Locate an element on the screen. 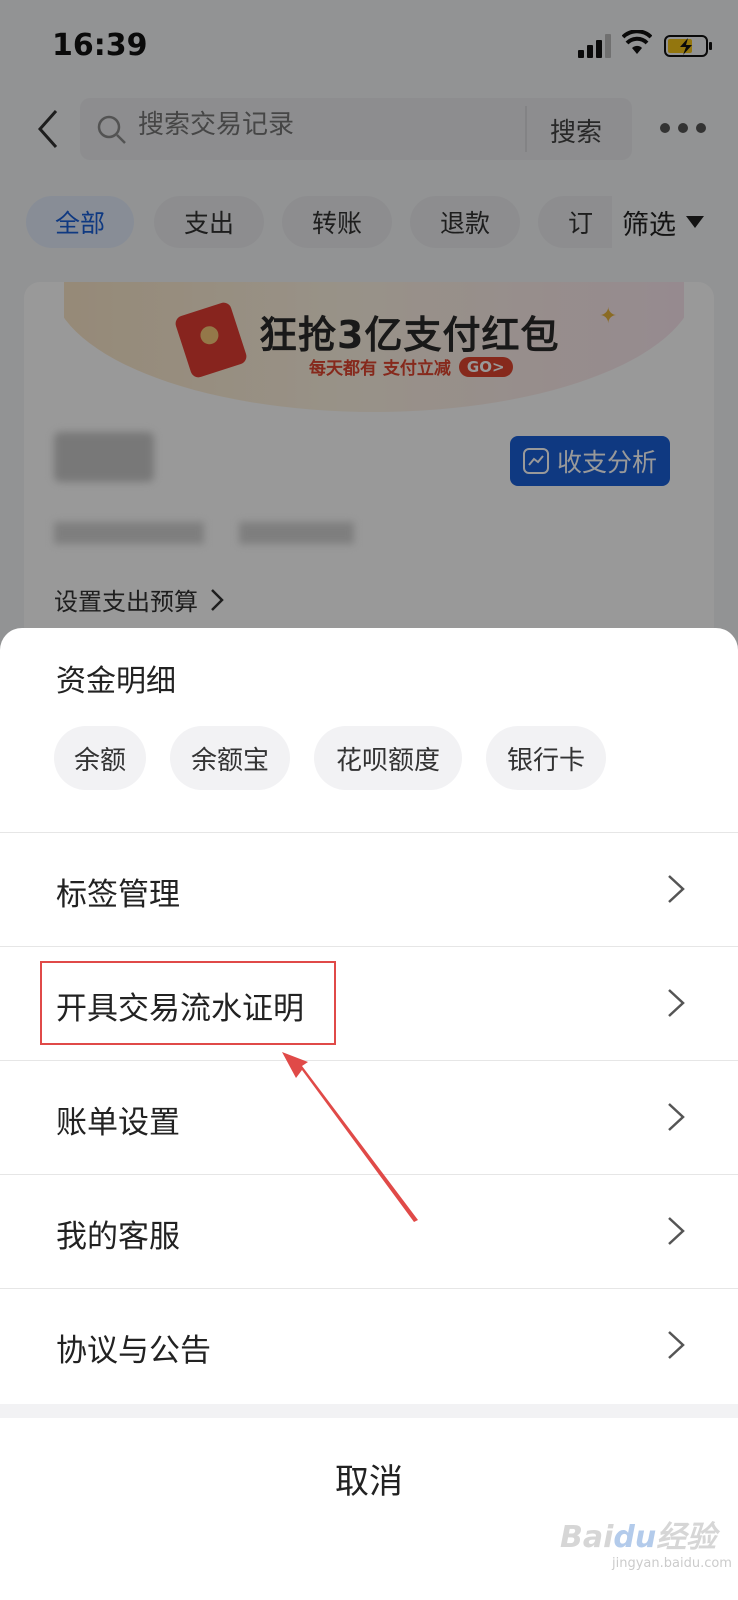 This screenshot has width=738, height=1600. chip-balance: 余额 is located at coordinates (100, 758).